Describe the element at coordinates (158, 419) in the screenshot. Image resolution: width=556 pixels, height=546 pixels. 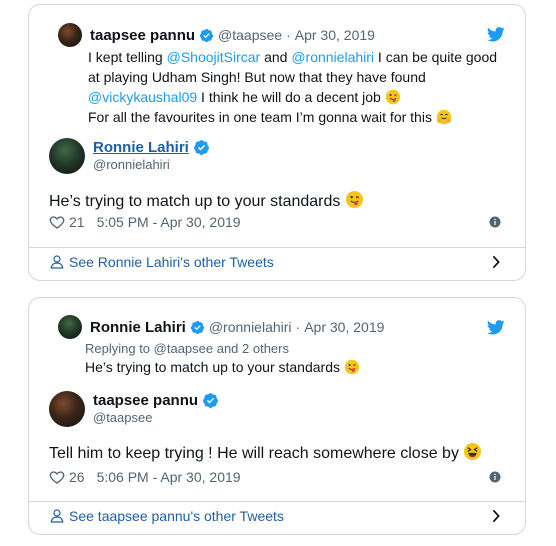
I see `author-handle: @taapsee` at that location.